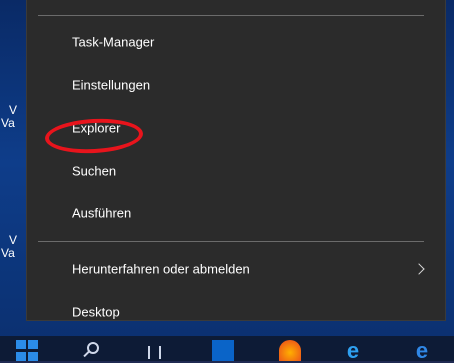 The image size is (454, 363). What do you see at coordinates (290, 350) in the screenshot?
I see `firefox-icon` at bounding box center [290, 350].